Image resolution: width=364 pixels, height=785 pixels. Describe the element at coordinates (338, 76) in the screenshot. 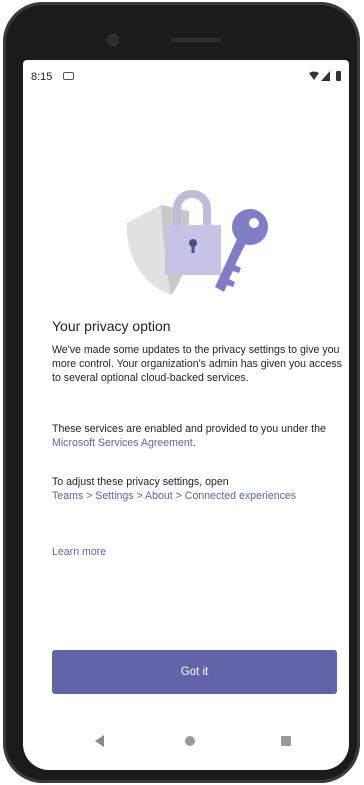

I see `battery-icon` at that location.